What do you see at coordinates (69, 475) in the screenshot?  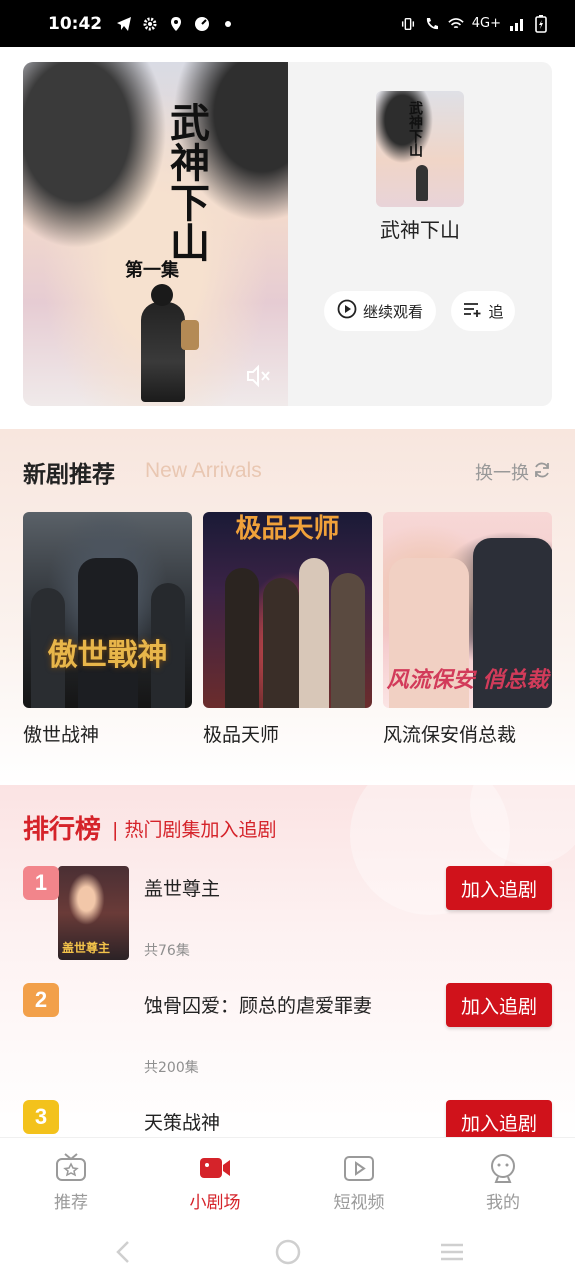 I see `section-title: 新剧推荐` at bounding box center [69, 475].